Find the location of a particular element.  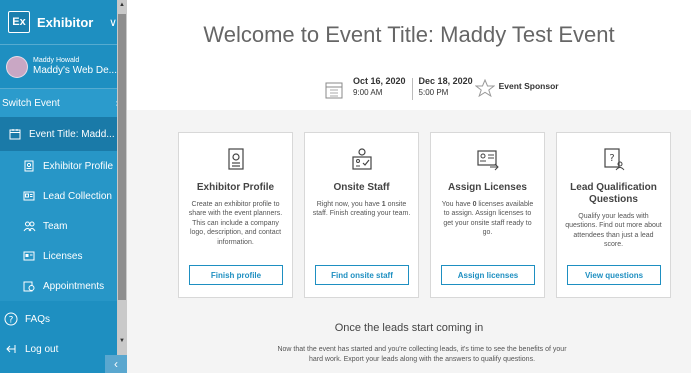

question-doc-icon: ? is located at coordinates (613, 159).